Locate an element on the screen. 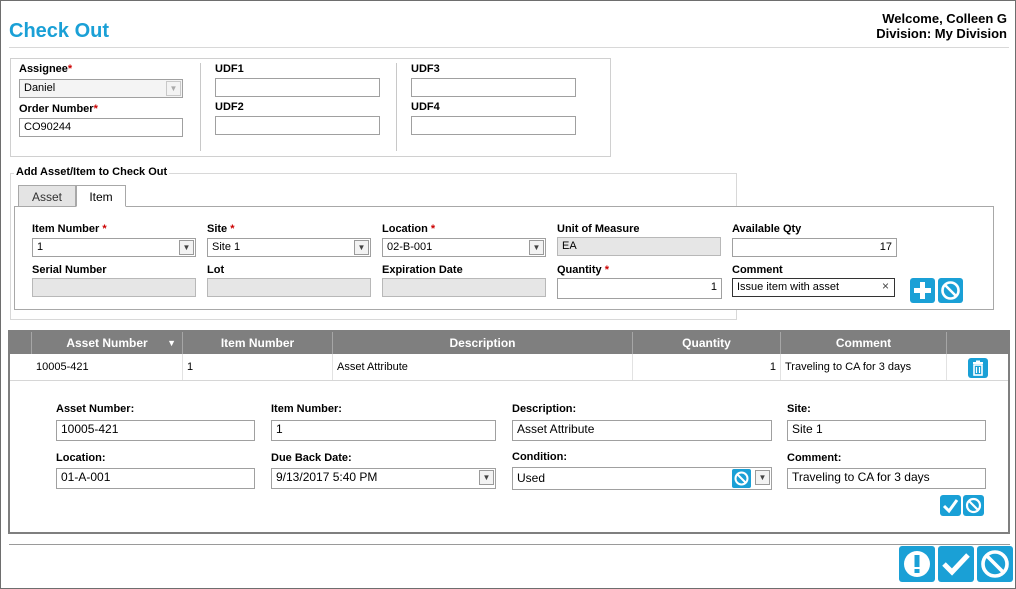 This screenshot has height=589, width=1016. cell-item-number: 1 is located at coordinates (258, 367).